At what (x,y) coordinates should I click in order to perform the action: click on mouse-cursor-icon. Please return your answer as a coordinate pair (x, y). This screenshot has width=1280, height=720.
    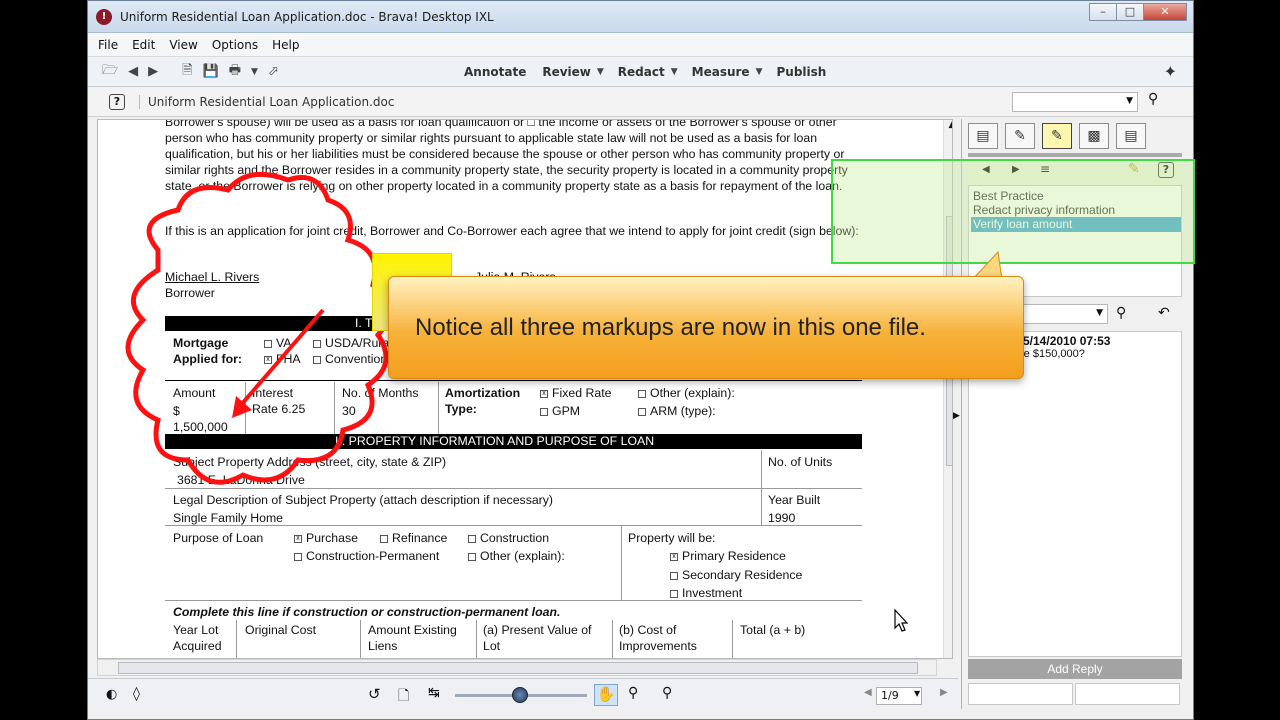
    Looking at the image, I should click on (901, 620).